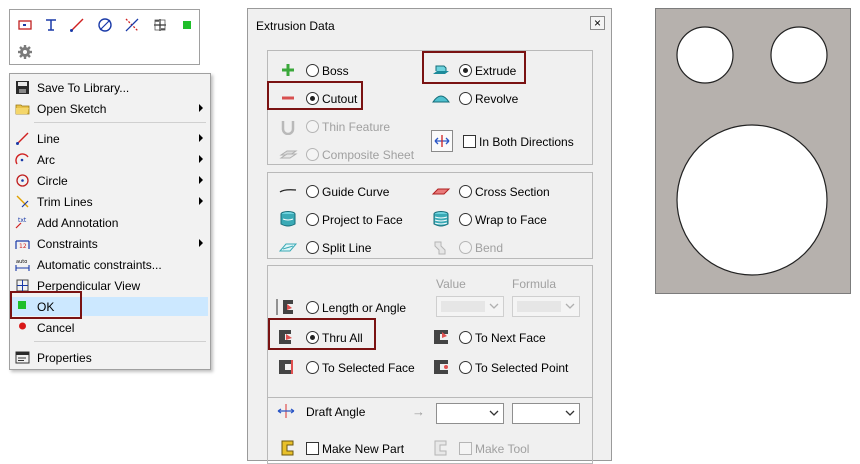  Describe the element at coordinates (52, 181) in the screenshot. I see `menu-item-label: Circle` at that location.